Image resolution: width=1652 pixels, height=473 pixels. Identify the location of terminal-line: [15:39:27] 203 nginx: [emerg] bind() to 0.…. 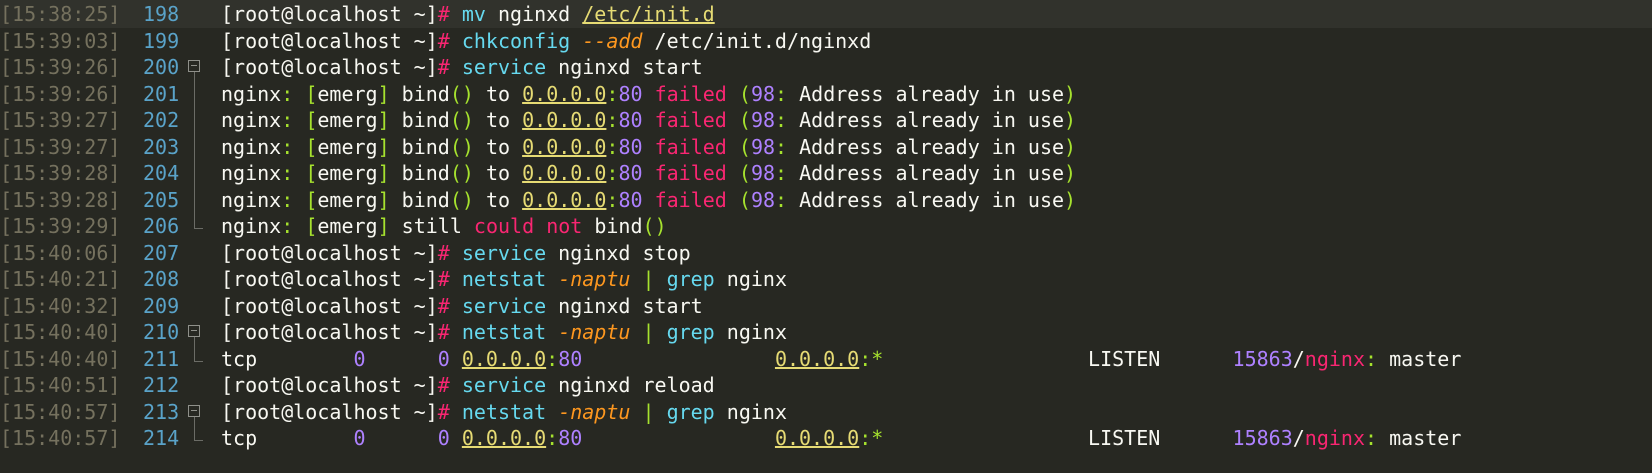
(826, 147).